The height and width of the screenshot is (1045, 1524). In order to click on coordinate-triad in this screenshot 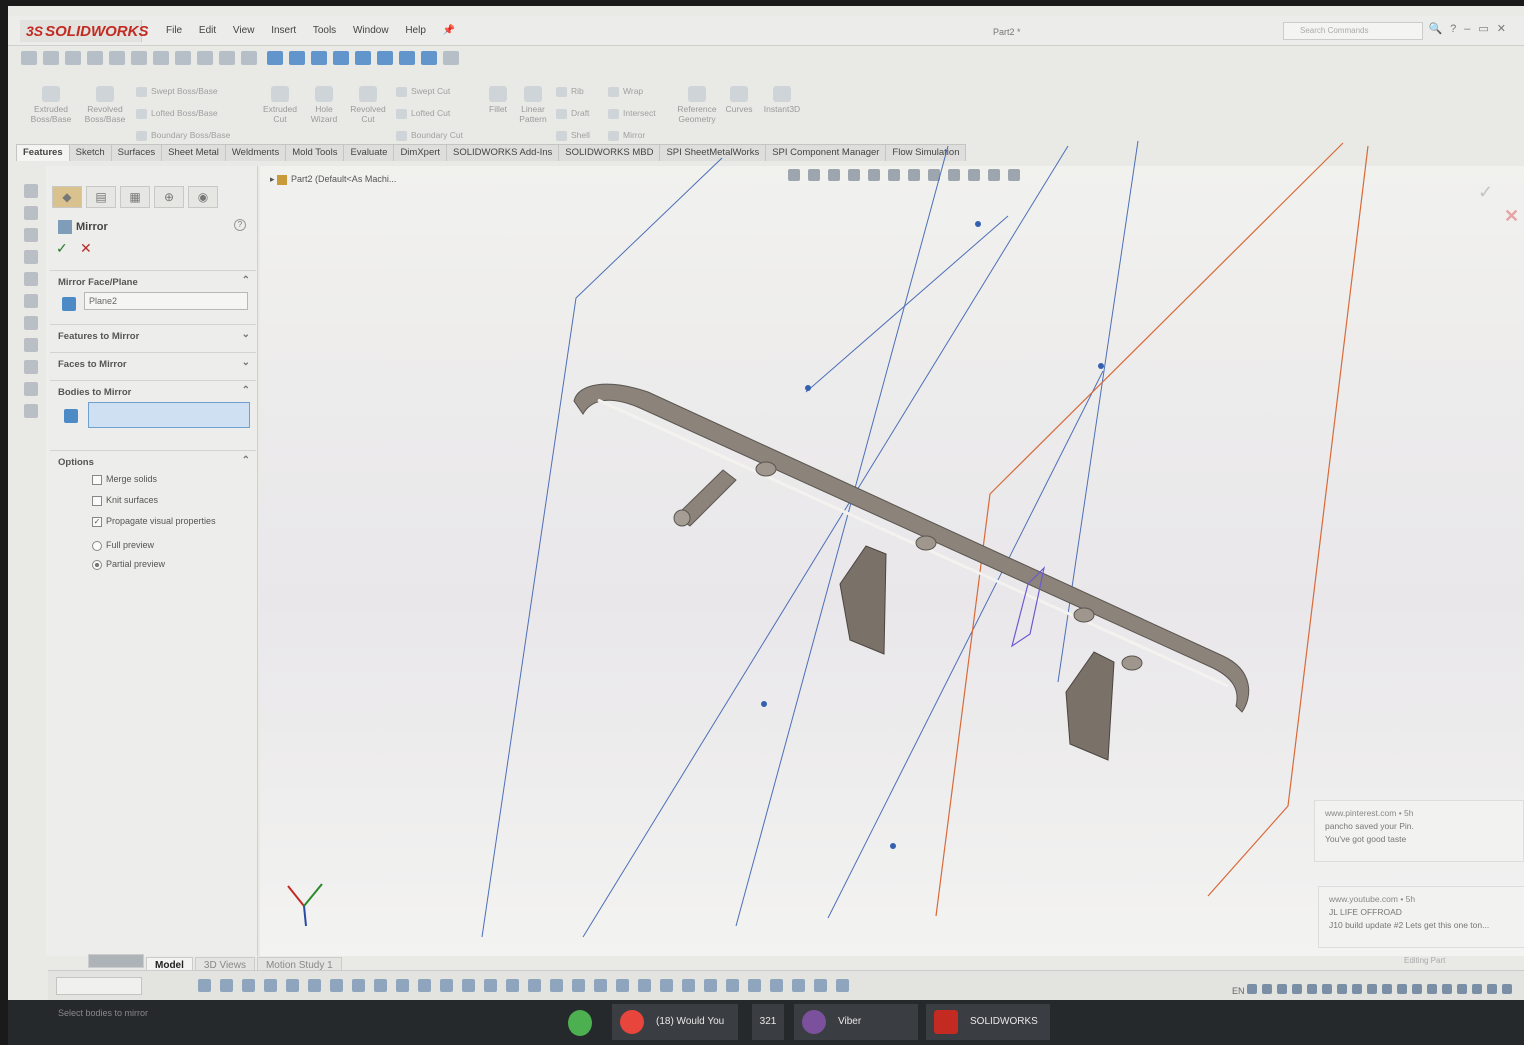, I will do `click(305, 905)`.